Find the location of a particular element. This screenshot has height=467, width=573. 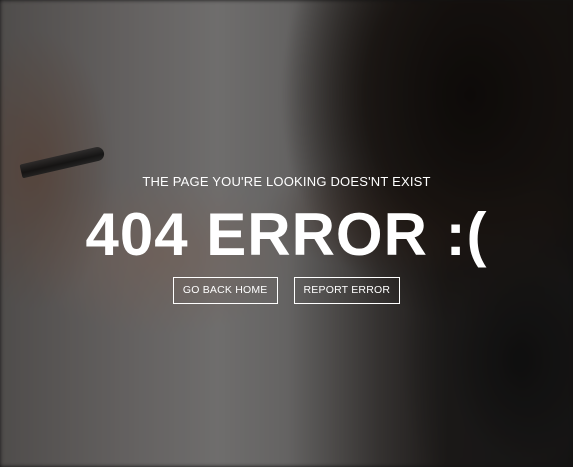

report-error-button: REPORT ERROR is located at coordinates (347, 290).